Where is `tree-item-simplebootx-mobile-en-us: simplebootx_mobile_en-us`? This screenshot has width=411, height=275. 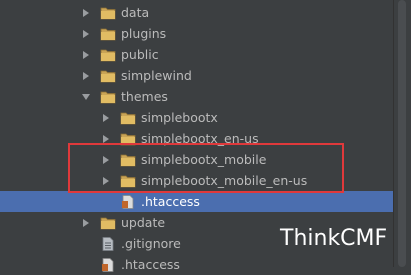 tree-item-simplebootx-mobile-en-us: simplebootx_mobile_en-us is located at coordinates (196, 180).